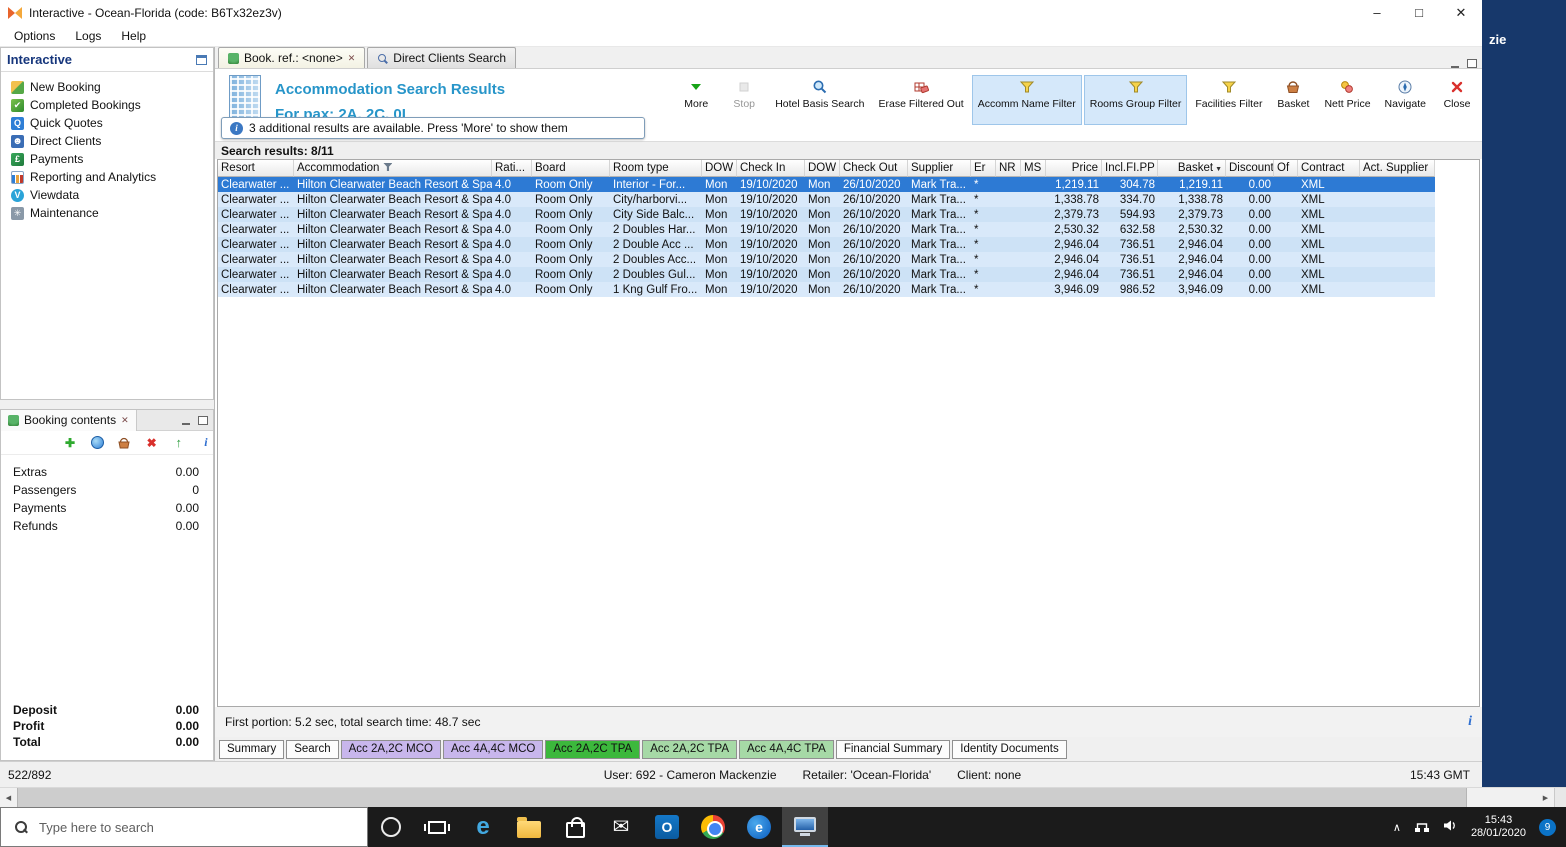  Describe the element at coordinates (107, 213) in the screenshot. I see `sidebar-item-maintenance: Maintenance` at that location.